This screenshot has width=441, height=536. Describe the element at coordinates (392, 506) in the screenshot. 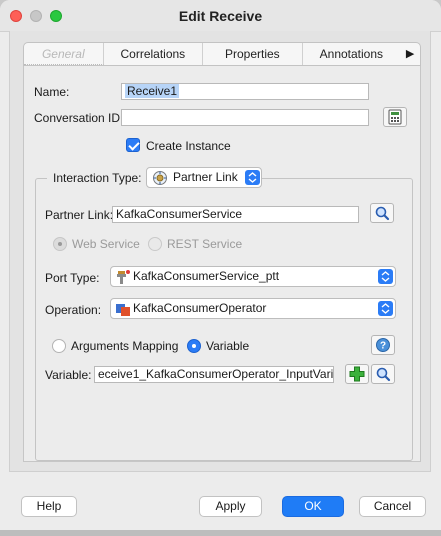

I see `cancel-button: Cancel` at that location.